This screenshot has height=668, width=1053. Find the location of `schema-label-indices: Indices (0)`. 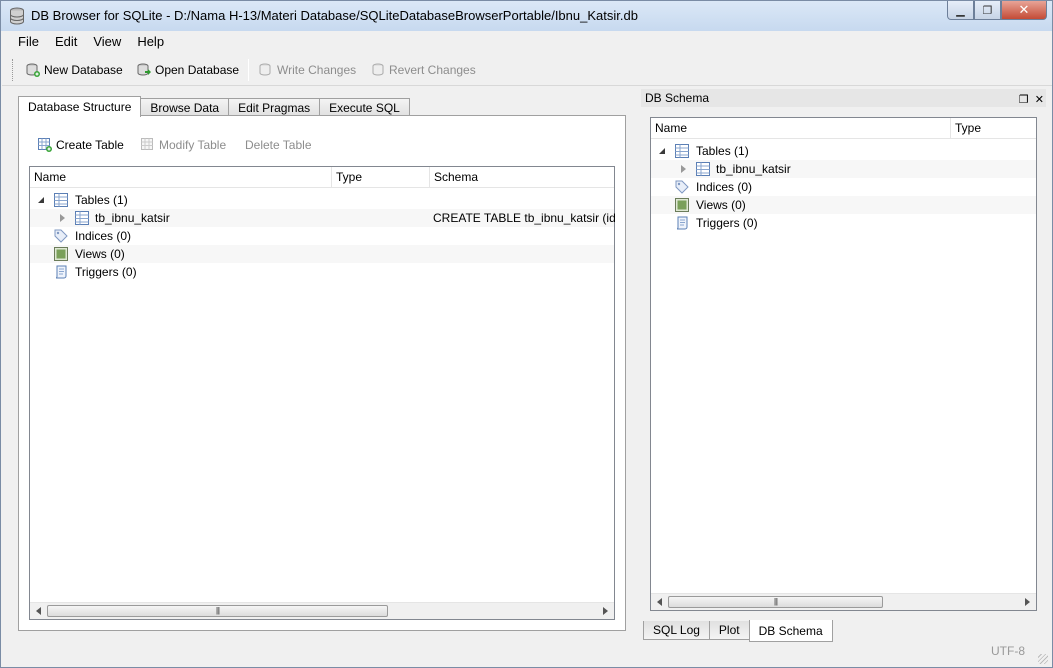

schema-label-indices: Indices (0) is located at coordinates (724, 187).